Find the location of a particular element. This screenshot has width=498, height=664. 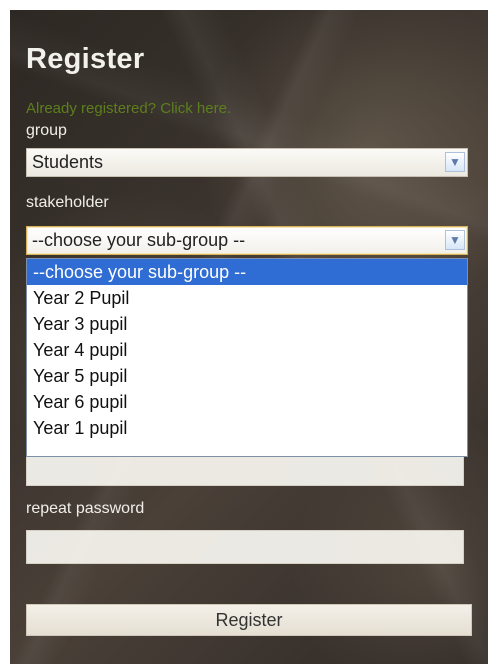

page-title: Register is located at coordinates (85, 59).